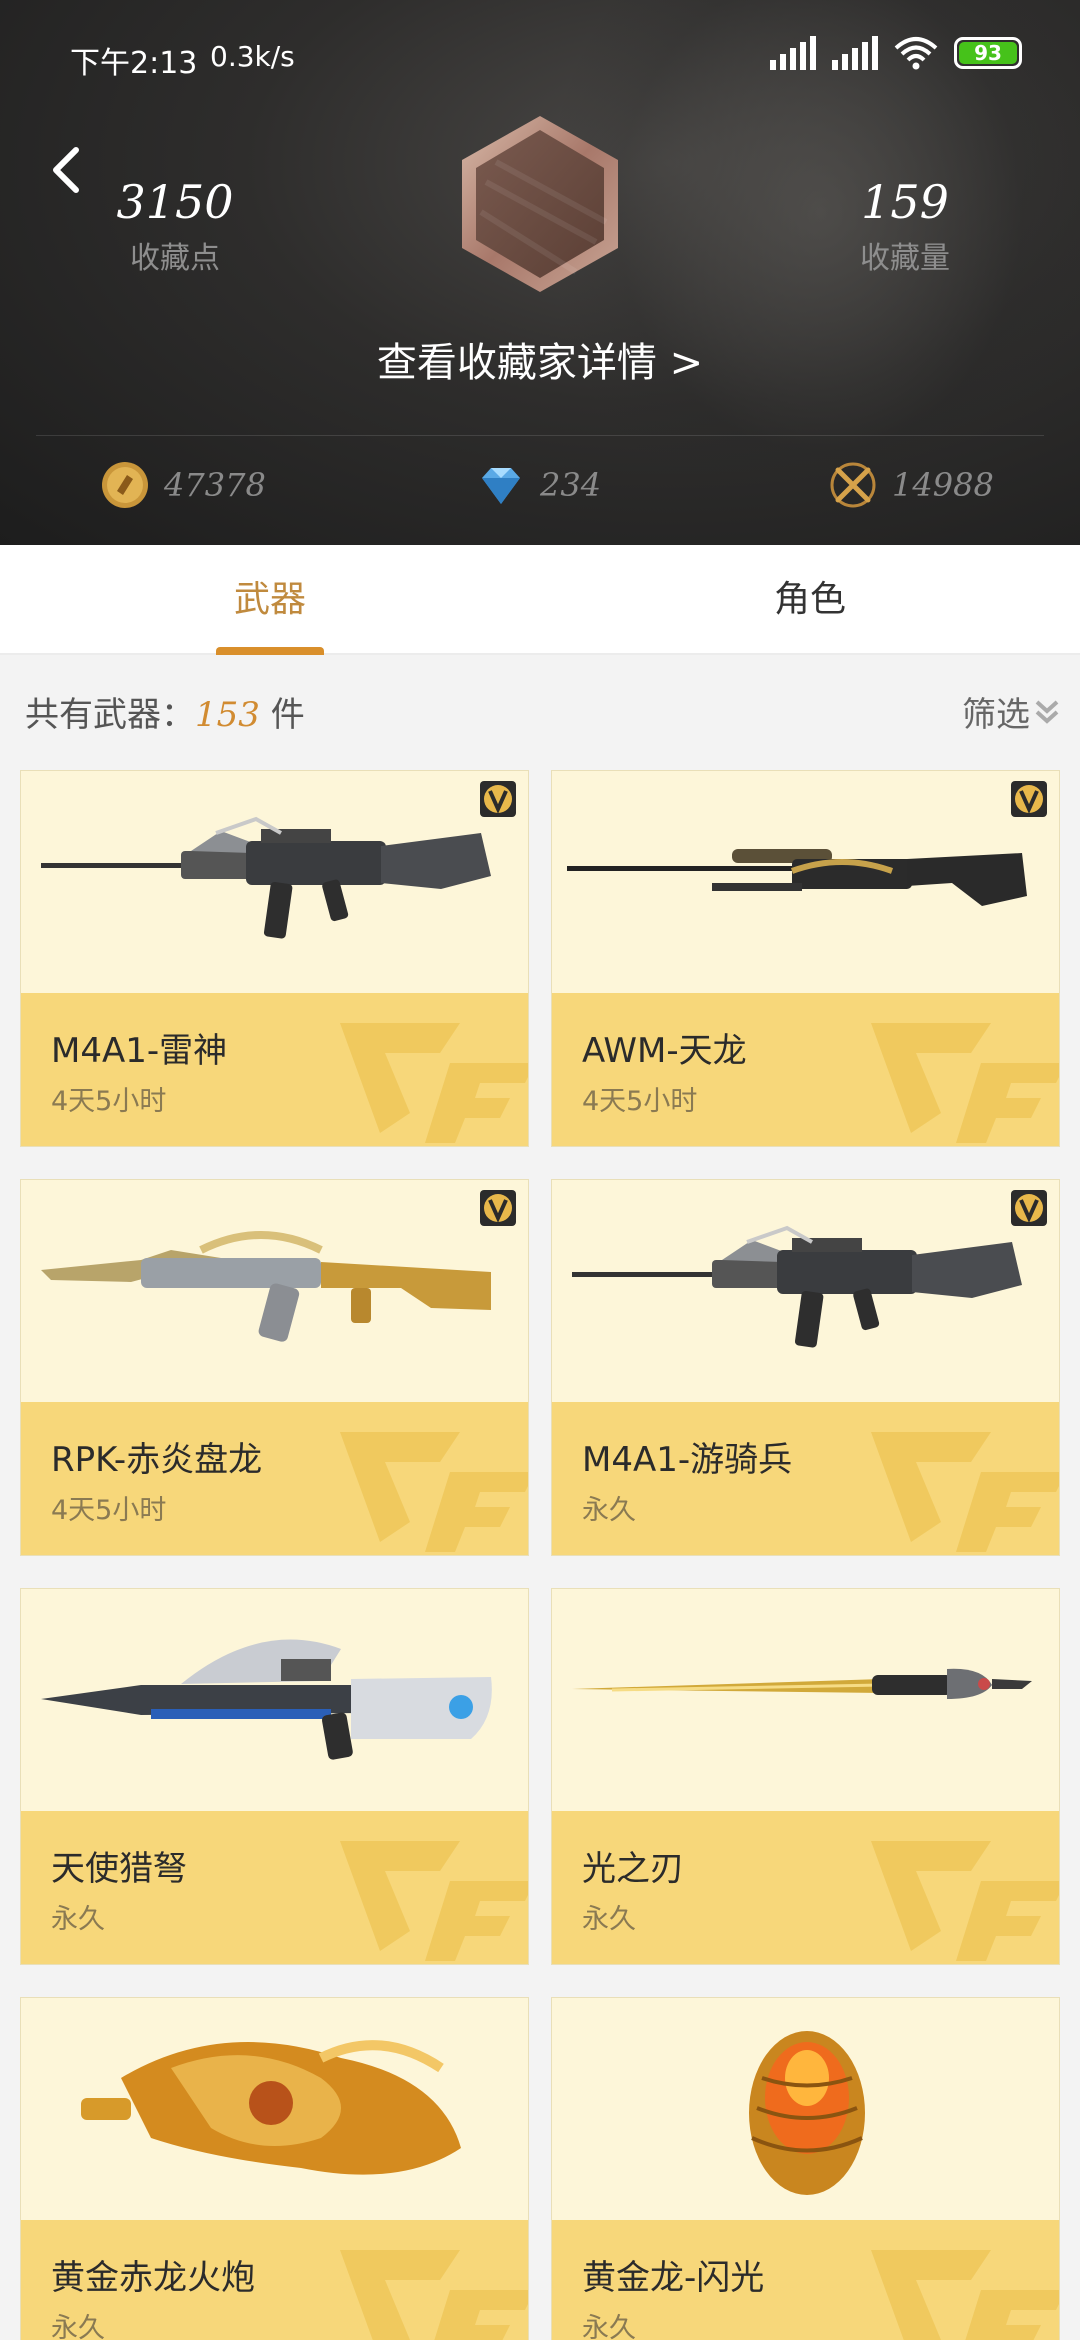  I want to click on weapon-name: 黄金龙-闪光, so click(673, 2278).